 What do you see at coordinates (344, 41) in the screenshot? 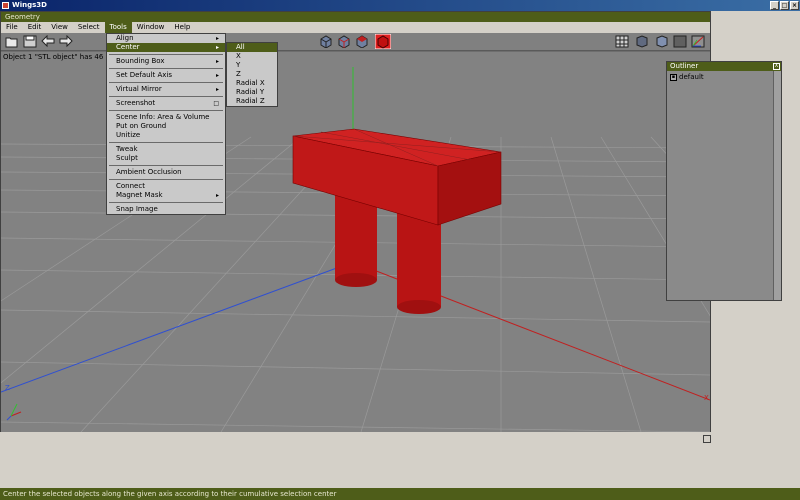
I see `edge-select-icon` at bounding box center [344, 41].